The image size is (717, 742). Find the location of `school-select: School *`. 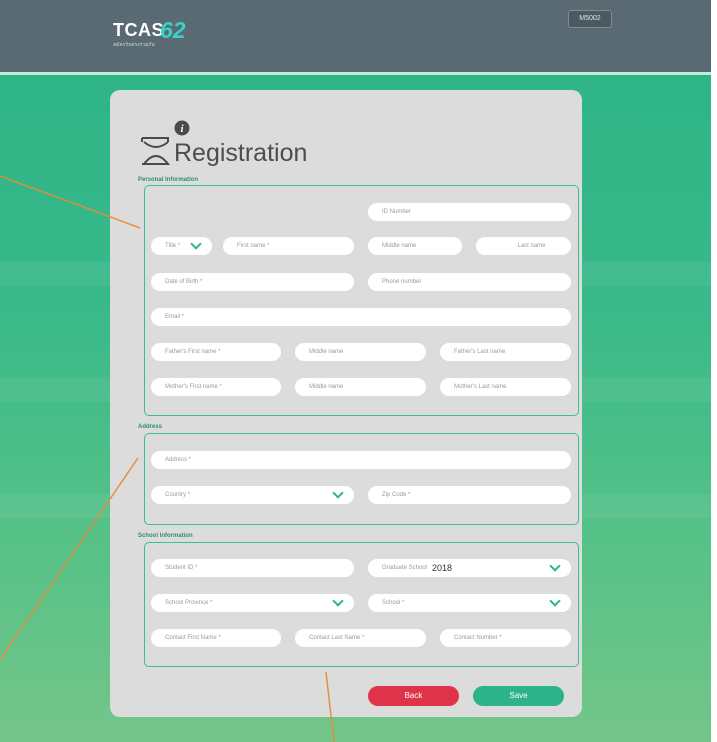

school-select: School * is located at coordinates (469, 603).